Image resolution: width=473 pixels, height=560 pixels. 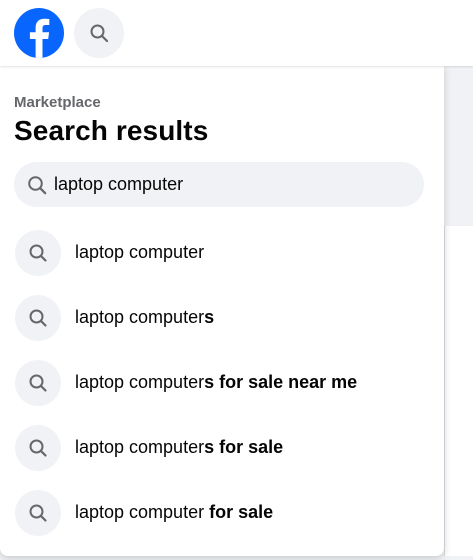 I want to click on suggestion-item: laptop computer, so click(x=222, y=255).